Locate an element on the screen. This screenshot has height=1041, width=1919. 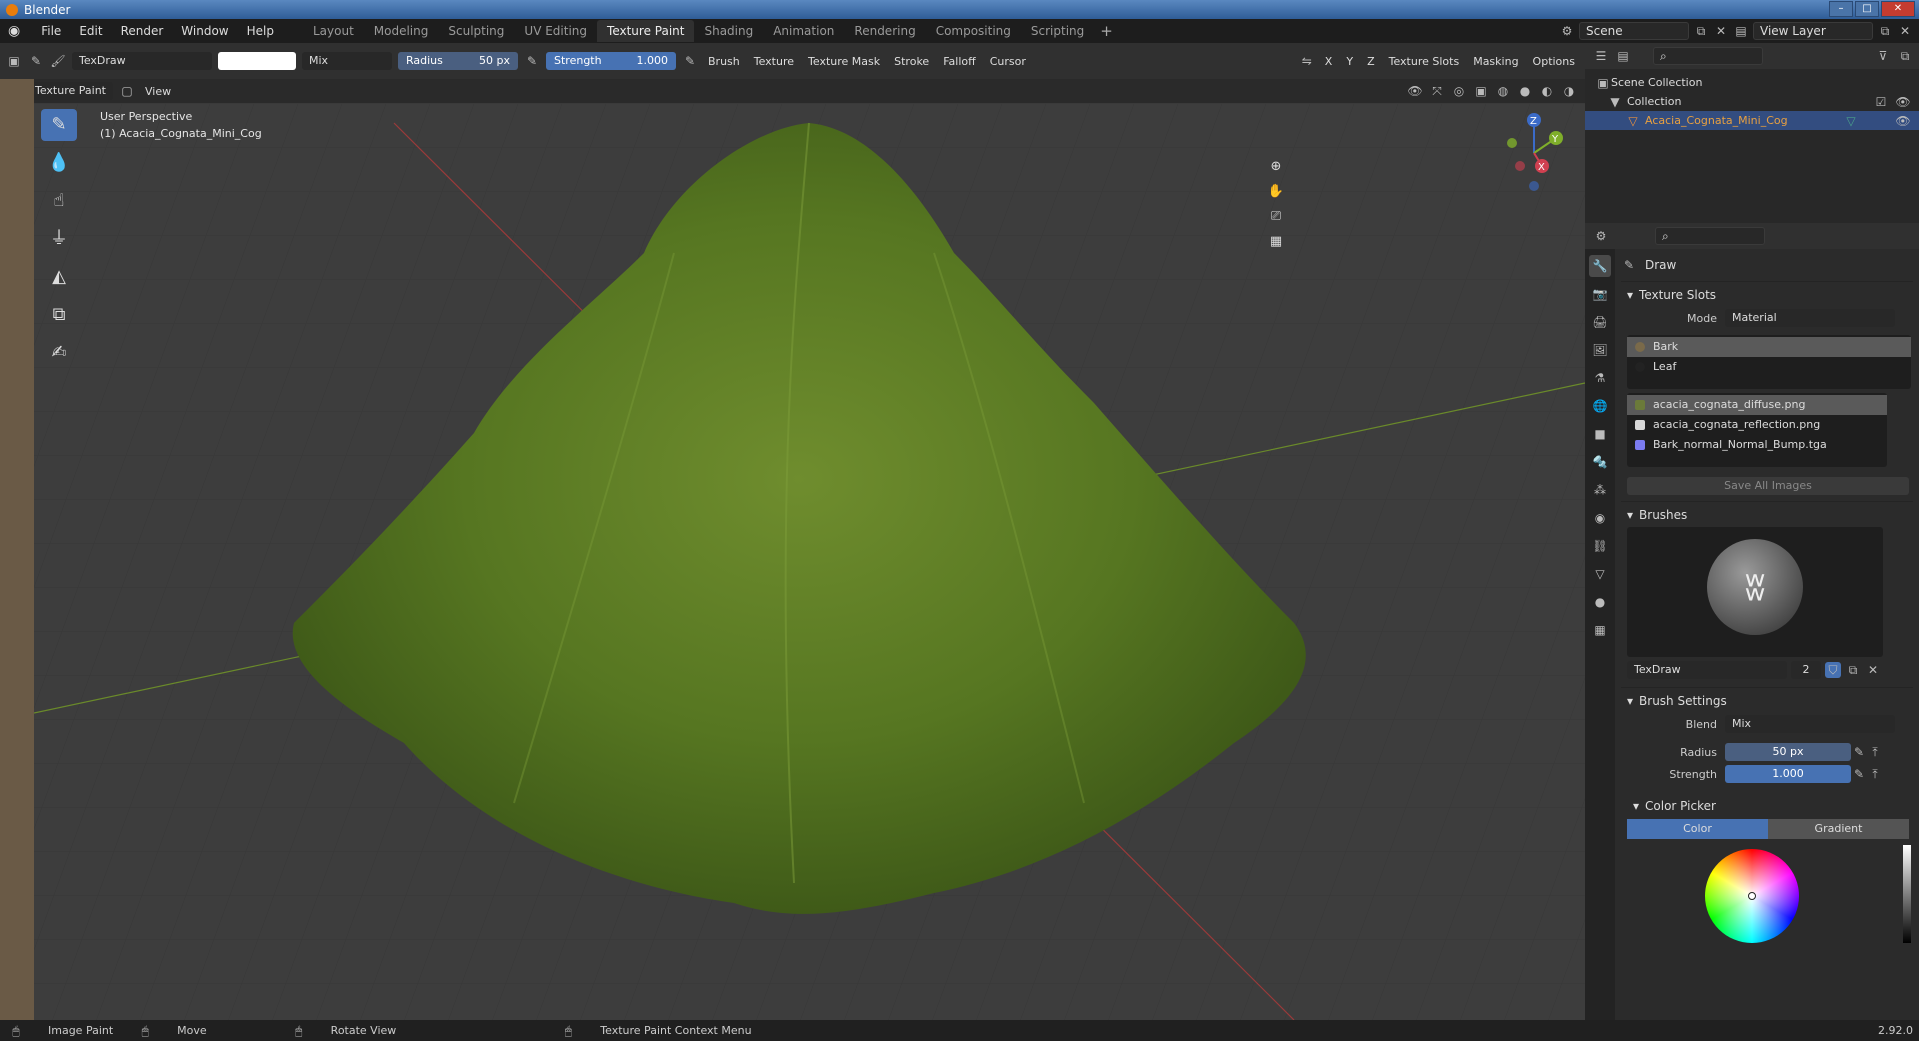
blender-menu-icon: ◉ is located at coordinates (14, 31).